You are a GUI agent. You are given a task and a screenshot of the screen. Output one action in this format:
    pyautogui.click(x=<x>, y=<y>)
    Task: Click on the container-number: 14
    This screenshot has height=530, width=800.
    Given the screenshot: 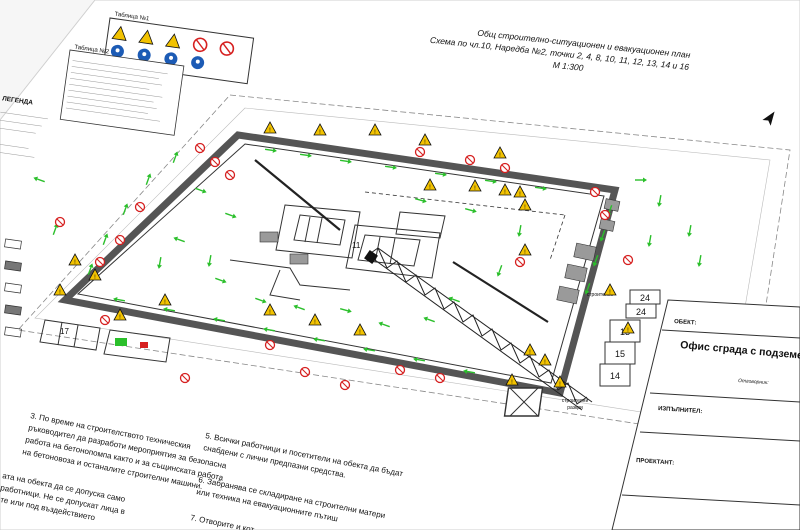 What is the action you would take?
    pyautogui.click(x=615, y=376)
    